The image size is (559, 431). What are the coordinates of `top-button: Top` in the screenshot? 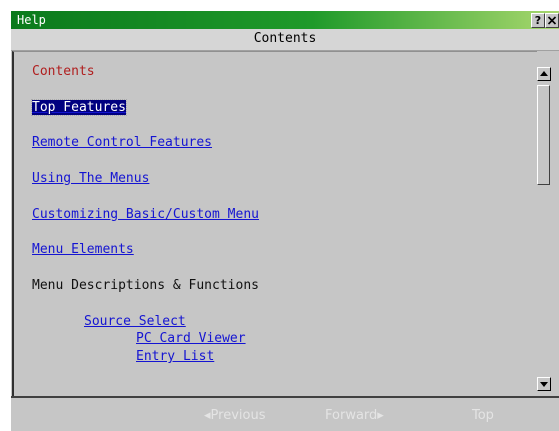 It's located at (483, 415).